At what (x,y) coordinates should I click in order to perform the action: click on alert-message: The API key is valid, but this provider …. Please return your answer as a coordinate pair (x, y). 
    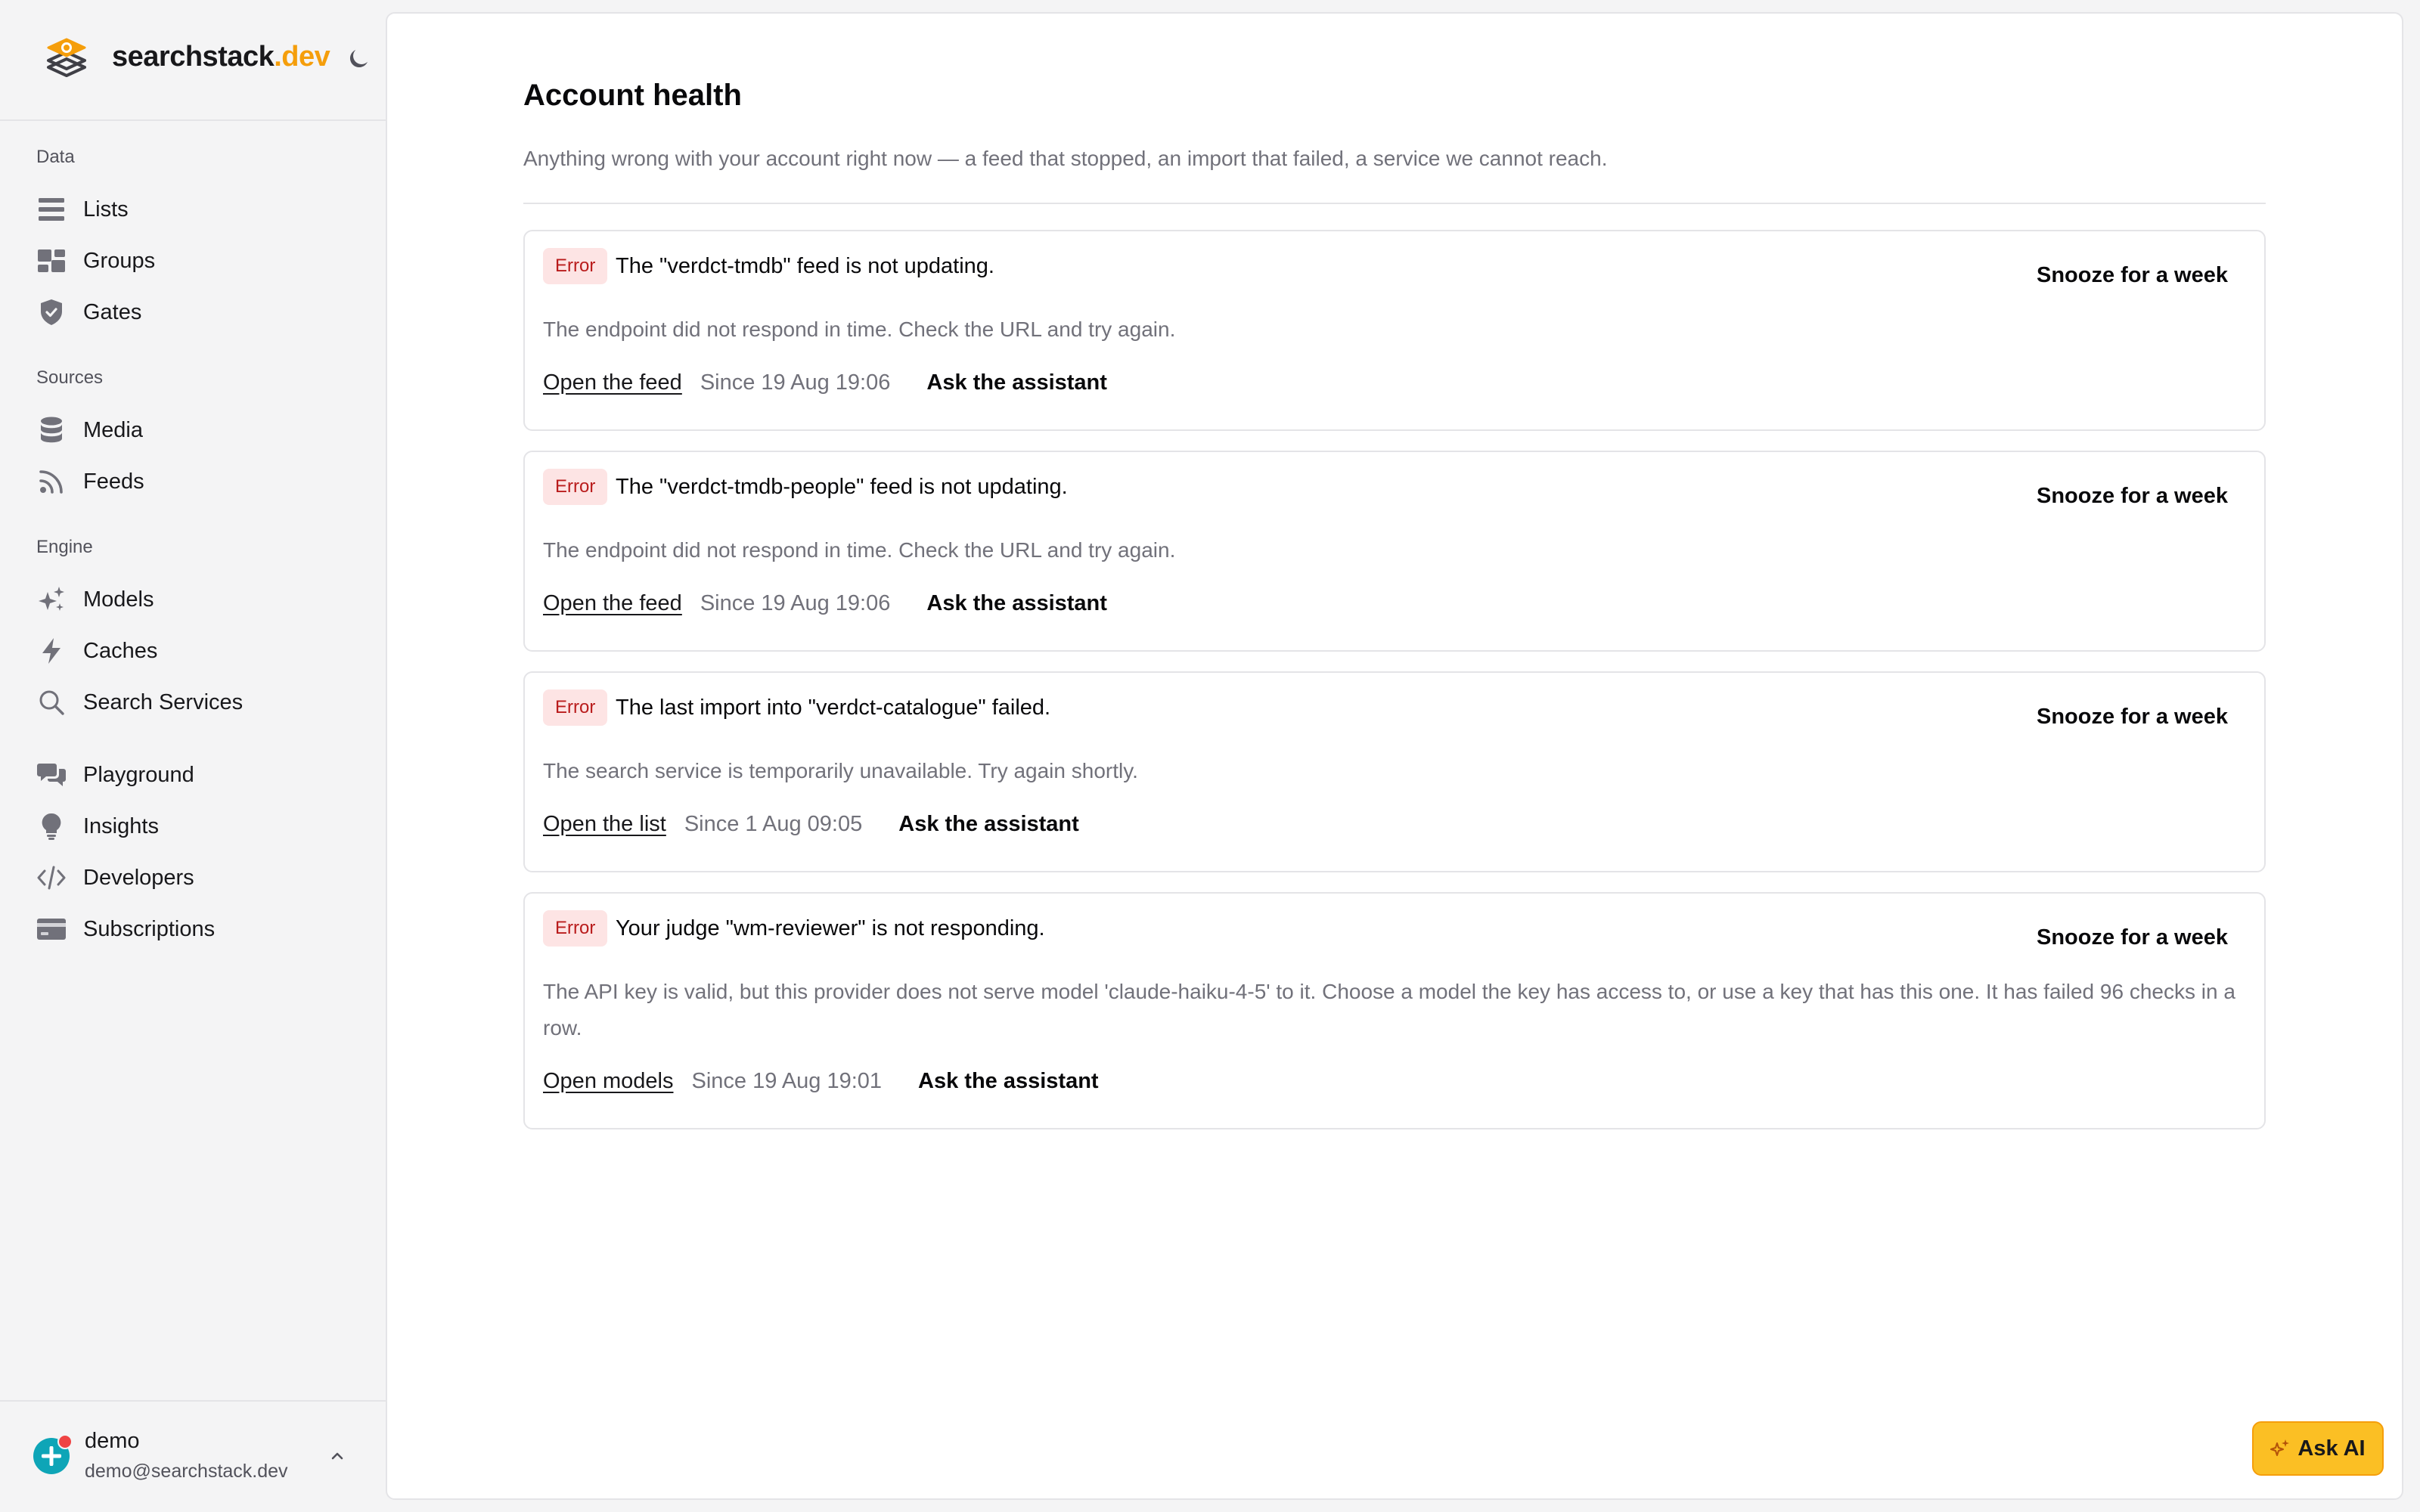
    Looking at the image, I should click on (1389, 1010).